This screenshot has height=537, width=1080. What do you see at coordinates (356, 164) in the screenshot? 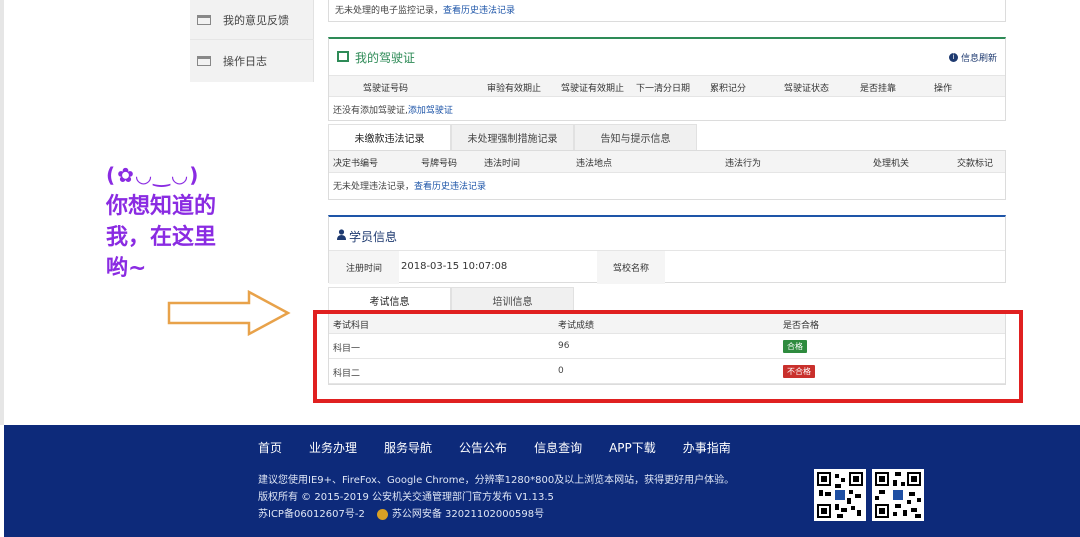
I see `column-header: 决定书编号` at bounding box center [356, 164].